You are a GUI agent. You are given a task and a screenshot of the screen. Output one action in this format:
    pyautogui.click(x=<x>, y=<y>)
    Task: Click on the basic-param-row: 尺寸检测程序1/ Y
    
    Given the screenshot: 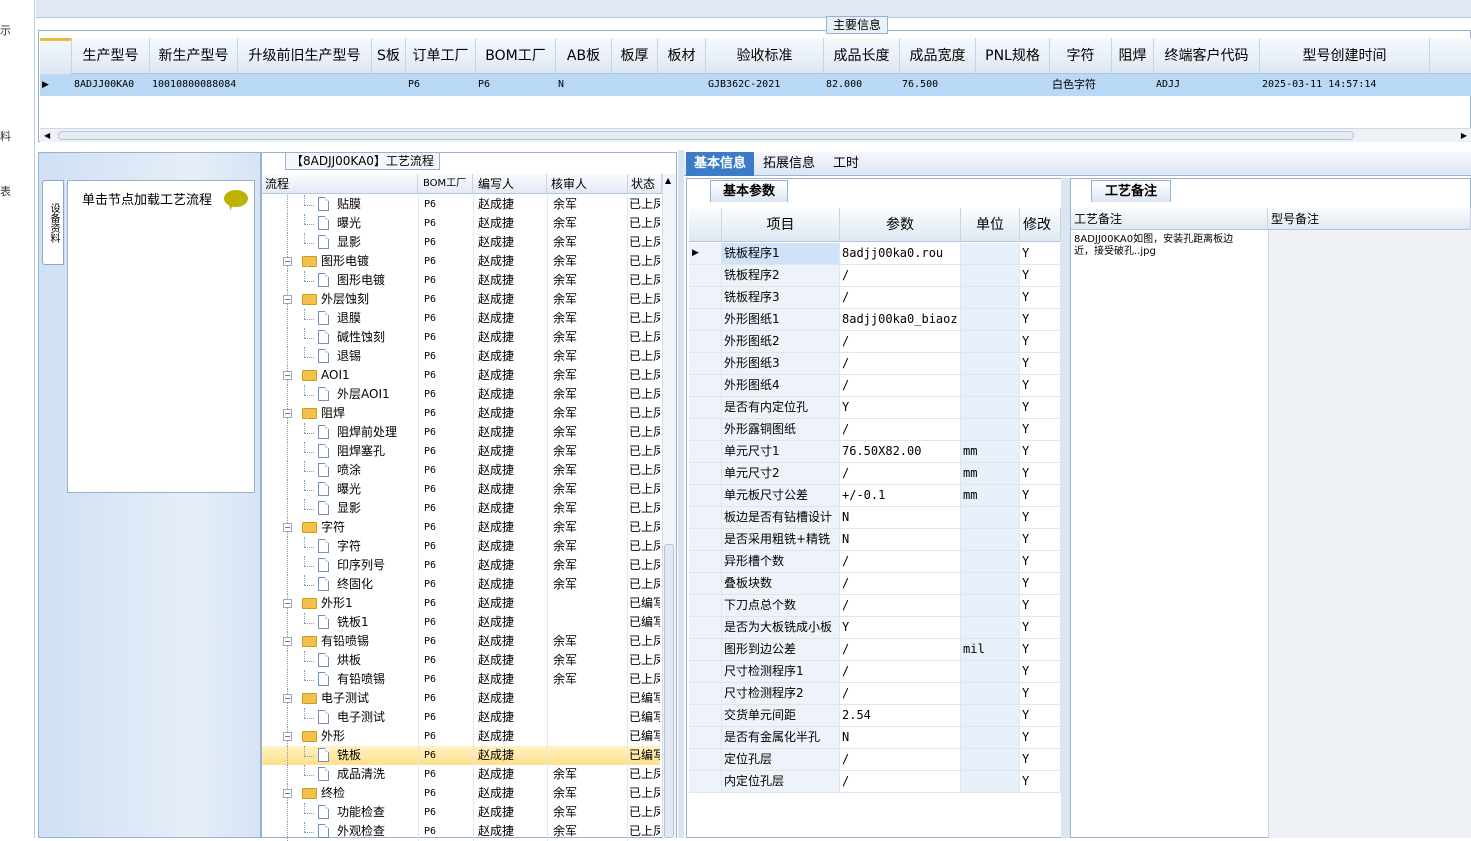 What is the action you would take?
    pyautogui.click(x=875, y=672)
    